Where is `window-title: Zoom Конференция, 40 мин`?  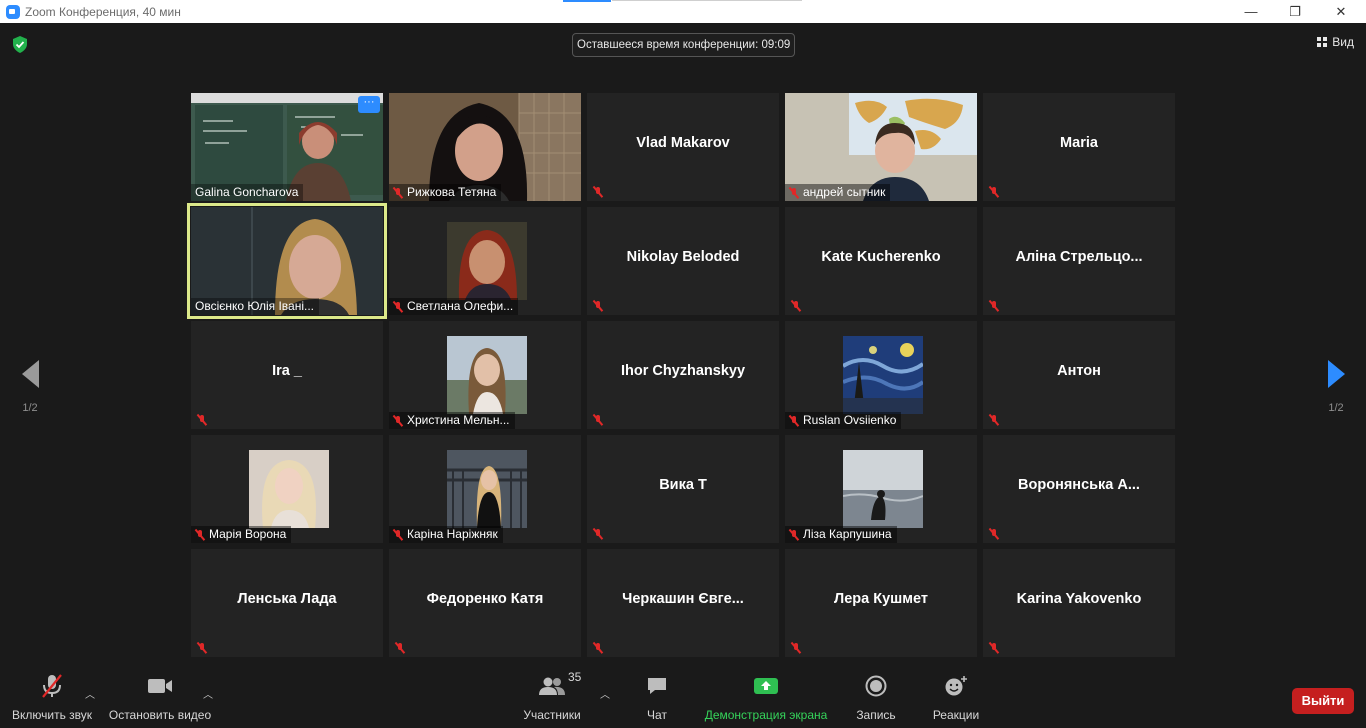
window-title: Zoom Конференция, 40 мин is located at coordinates (103, 11).